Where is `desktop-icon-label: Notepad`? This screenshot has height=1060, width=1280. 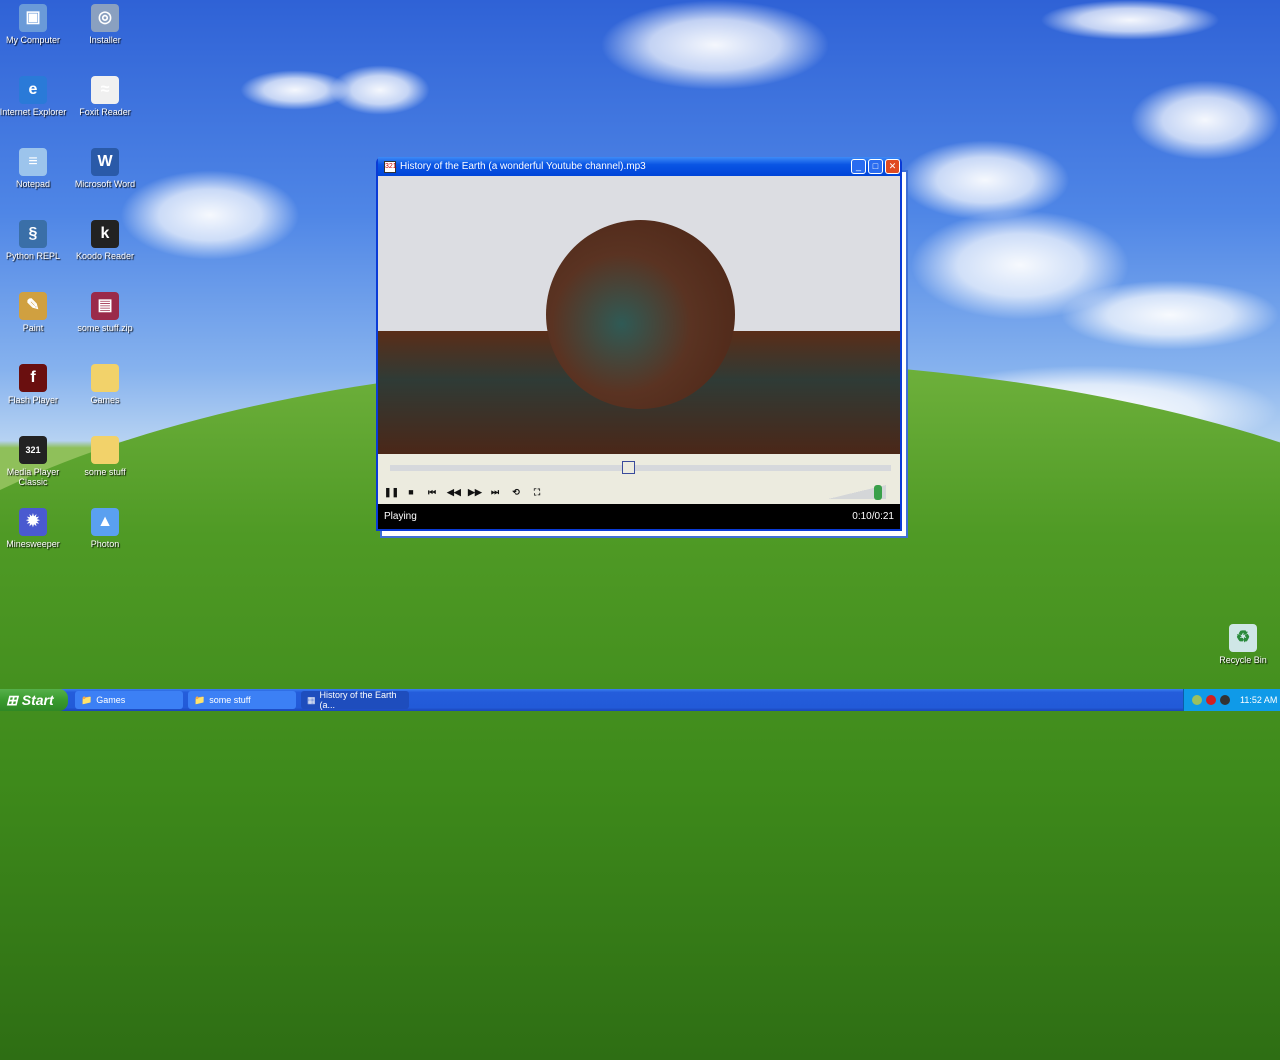
desktop-icon-label: Notepad is located at coordinates (33, 184).